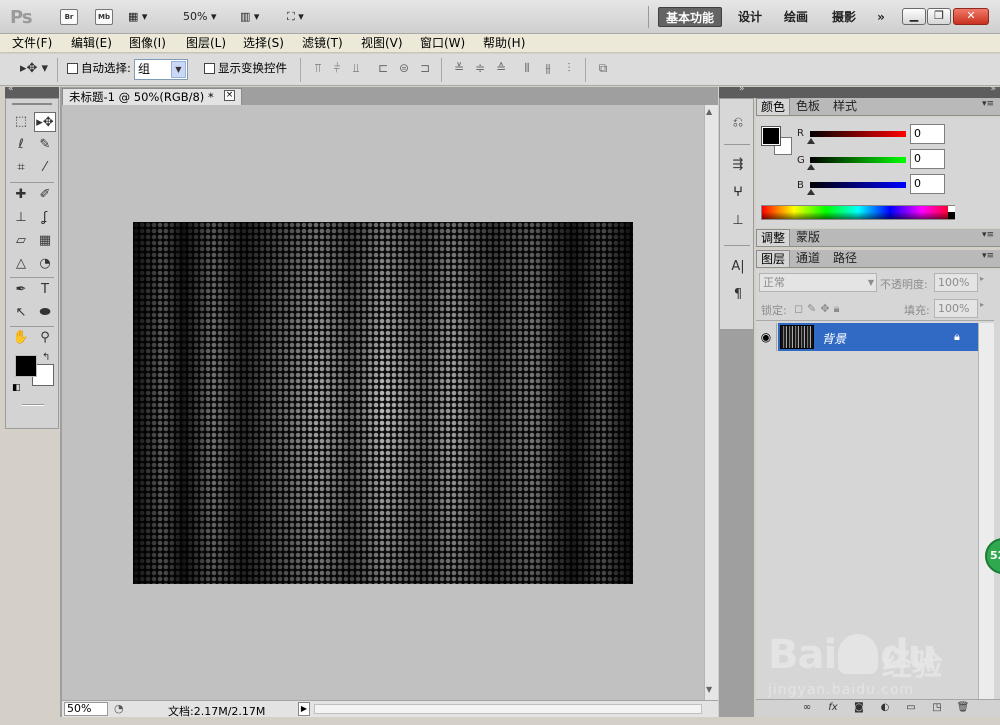 This screenshot has width=1000, height=725. Describe the element at coordinates (844, 17) in the screenshot. I see `workspace-photography: 摄影` at that location.